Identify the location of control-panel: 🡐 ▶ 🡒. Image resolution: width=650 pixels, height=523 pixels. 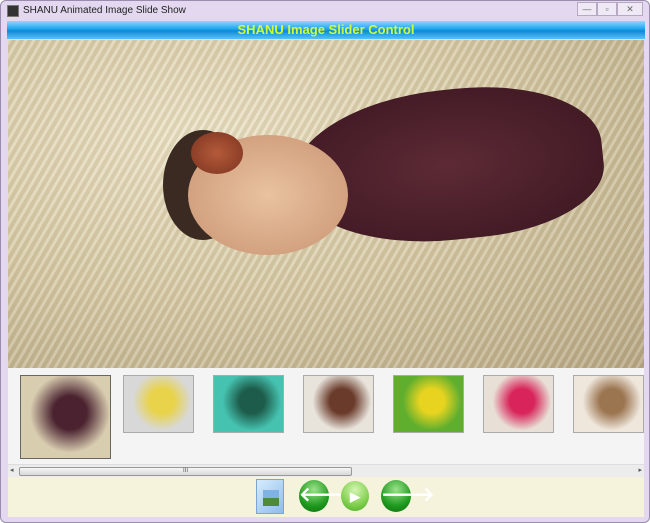
(326, 497).